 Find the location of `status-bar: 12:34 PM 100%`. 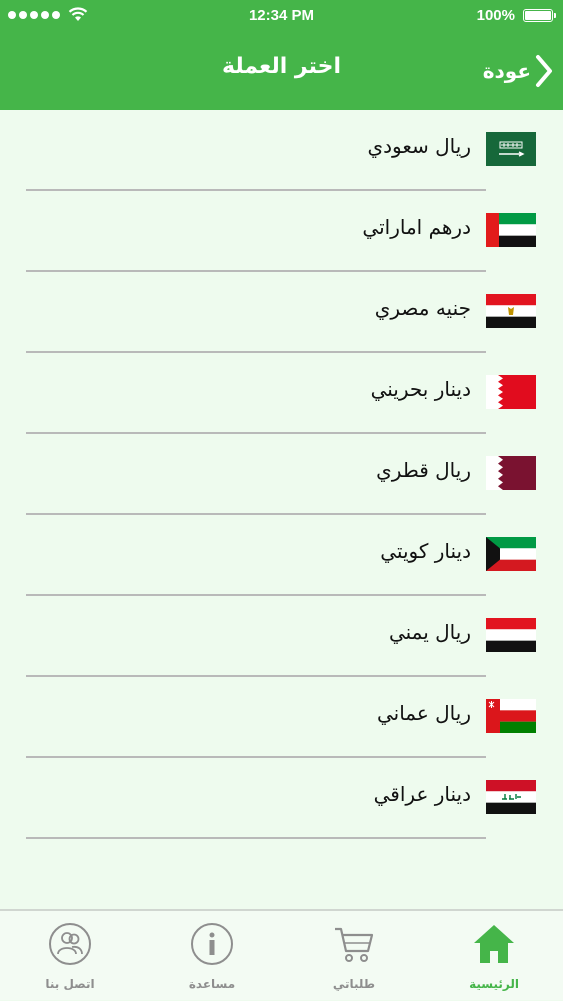

status-bar: 12:34 PM 100% is located at coordinates (281, 16).